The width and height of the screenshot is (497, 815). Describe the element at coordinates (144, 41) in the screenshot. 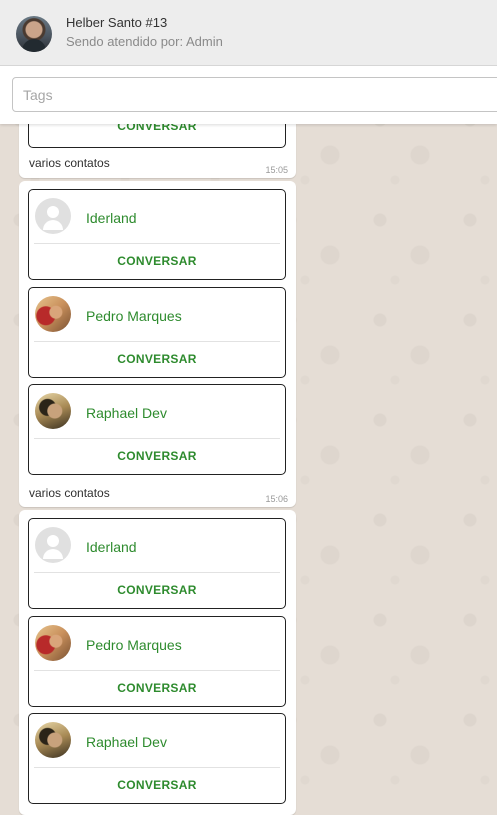

I see `attendant-status: Sendo atendido por: Admin` at that location.